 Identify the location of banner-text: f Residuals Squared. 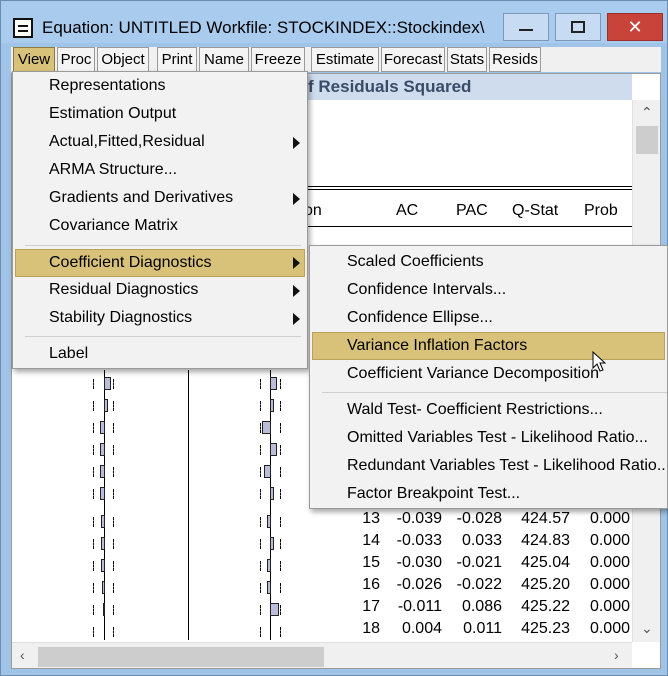
(390, 86).